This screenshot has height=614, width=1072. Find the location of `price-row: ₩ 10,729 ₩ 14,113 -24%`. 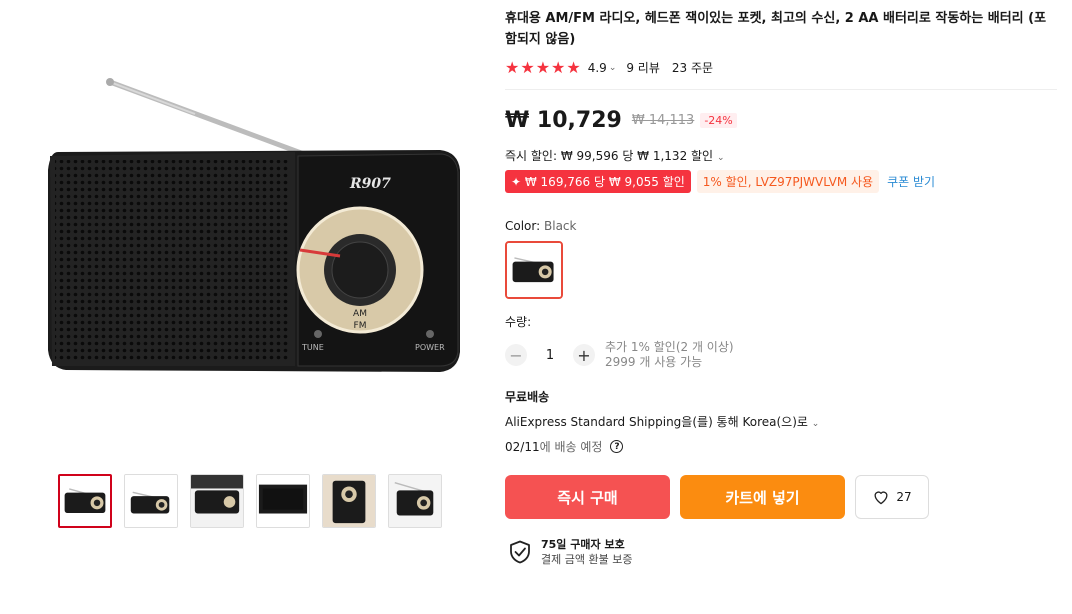

price-row: ₩ 10,729 ₩ 14,113 -24% is located at coordinates (781, 120).